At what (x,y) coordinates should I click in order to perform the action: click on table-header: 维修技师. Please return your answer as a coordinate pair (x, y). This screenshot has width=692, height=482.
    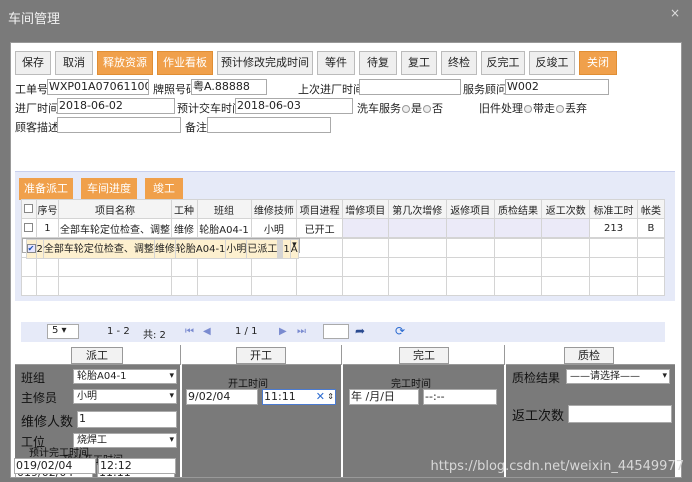
    Looking at the image, I should click on (274, 209).